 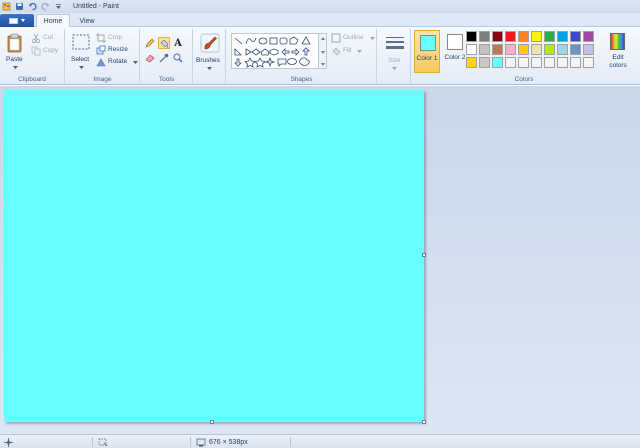 What do you see at coordinates (347, 50) in the screenshot?
I see `fill-label: Fill` at bounding box center [347, 50].